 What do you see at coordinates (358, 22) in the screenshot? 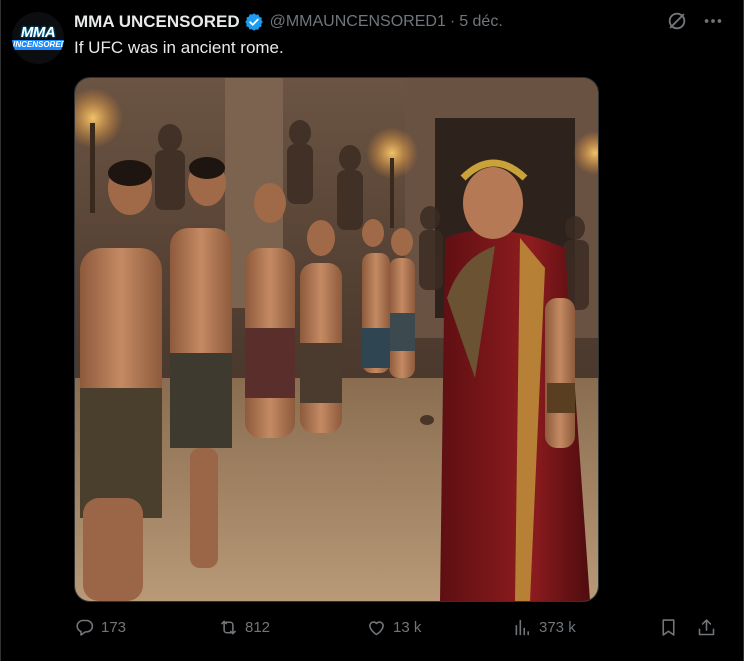
I see `author-handle: @MMAUNCENSORED1` at bounding box center [358, 22].